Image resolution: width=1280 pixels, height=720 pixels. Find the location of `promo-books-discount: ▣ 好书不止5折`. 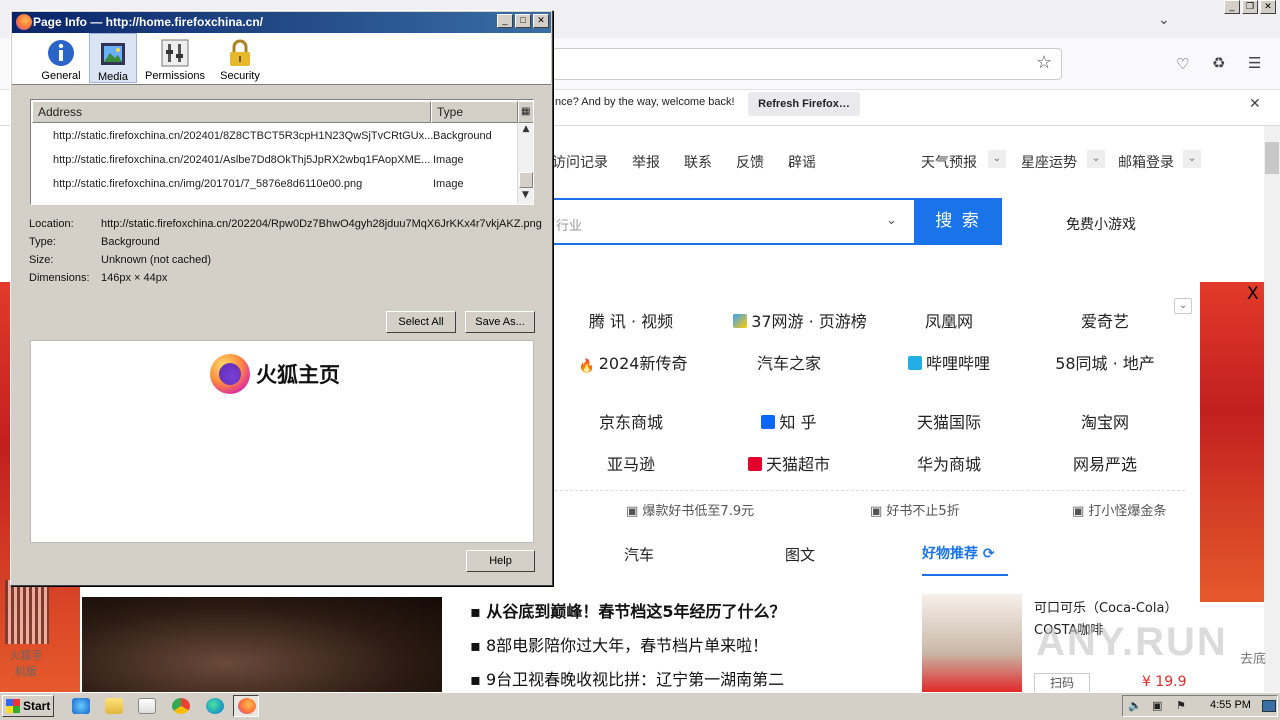

promo-books-discount: ▣ 好书不止5折 is located at coordinates (915, 509).